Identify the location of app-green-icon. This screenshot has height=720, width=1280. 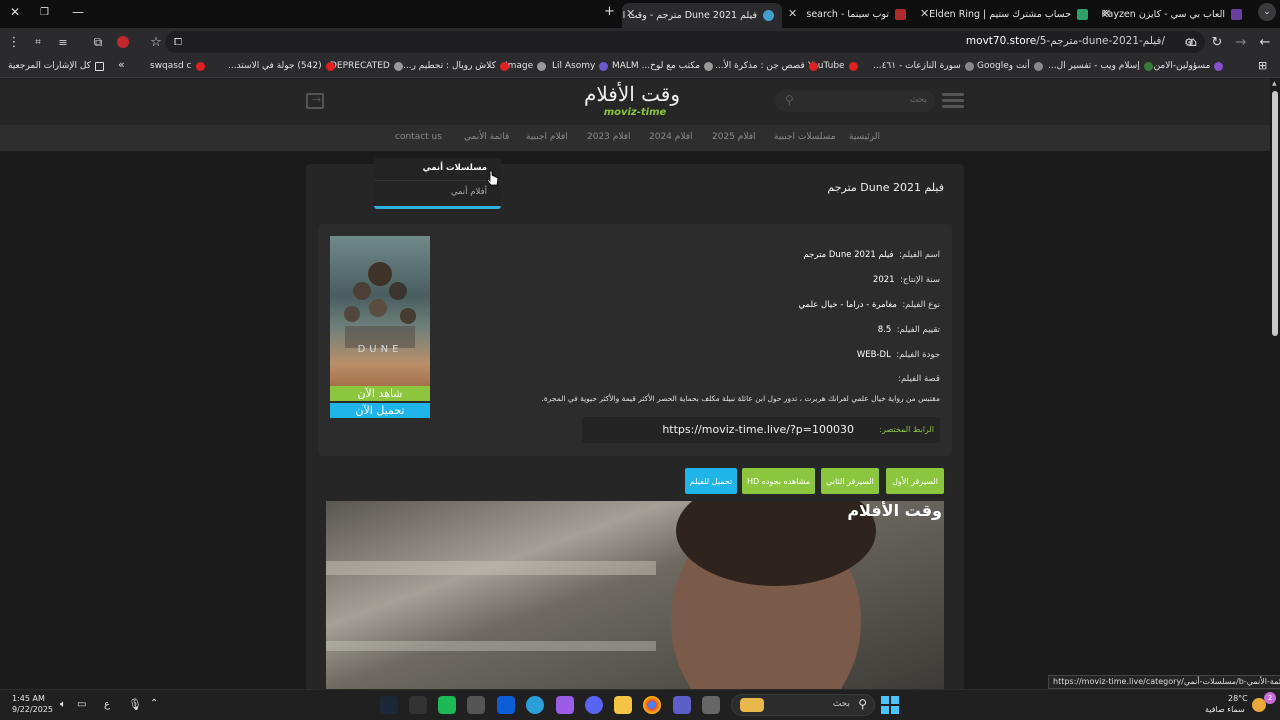
(447, 705).